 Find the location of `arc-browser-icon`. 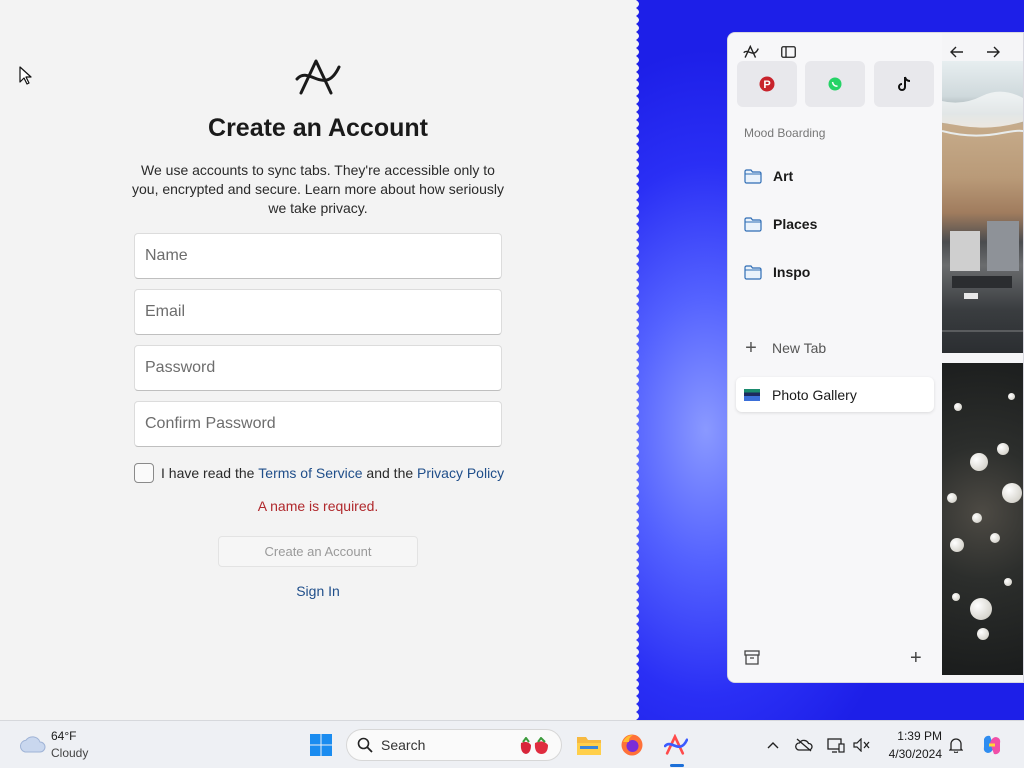

arc-browser-icon is located at coordinates (676, 745).